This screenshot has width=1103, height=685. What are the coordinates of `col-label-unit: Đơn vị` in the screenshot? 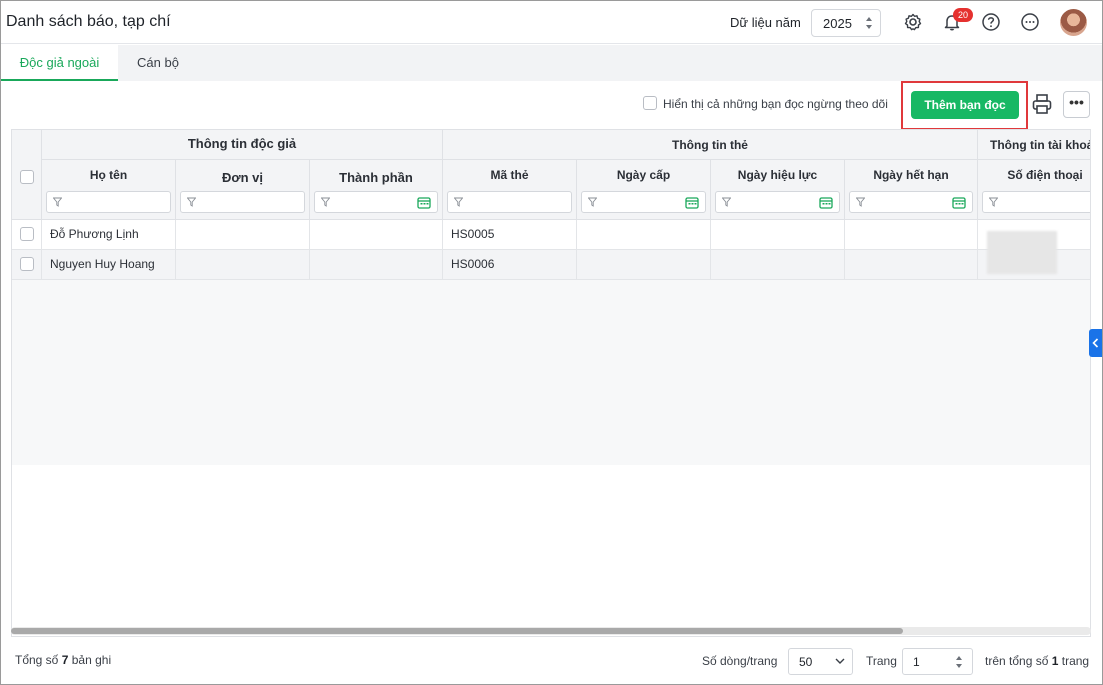 It's located at (242, 177).